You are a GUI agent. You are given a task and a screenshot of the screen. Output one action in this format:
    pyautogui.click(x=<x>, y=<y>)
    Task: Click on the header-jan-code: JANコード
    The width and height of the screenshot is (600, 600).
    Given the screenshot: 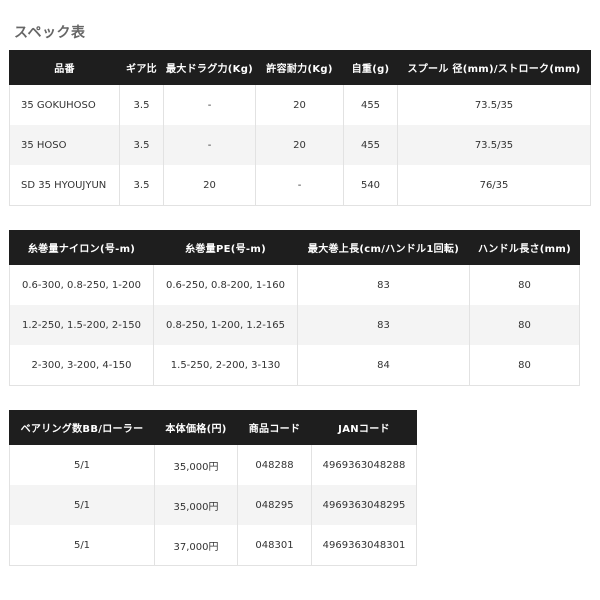 What is the action you would take?
    pyautogui.click(x=364, y=427)
    